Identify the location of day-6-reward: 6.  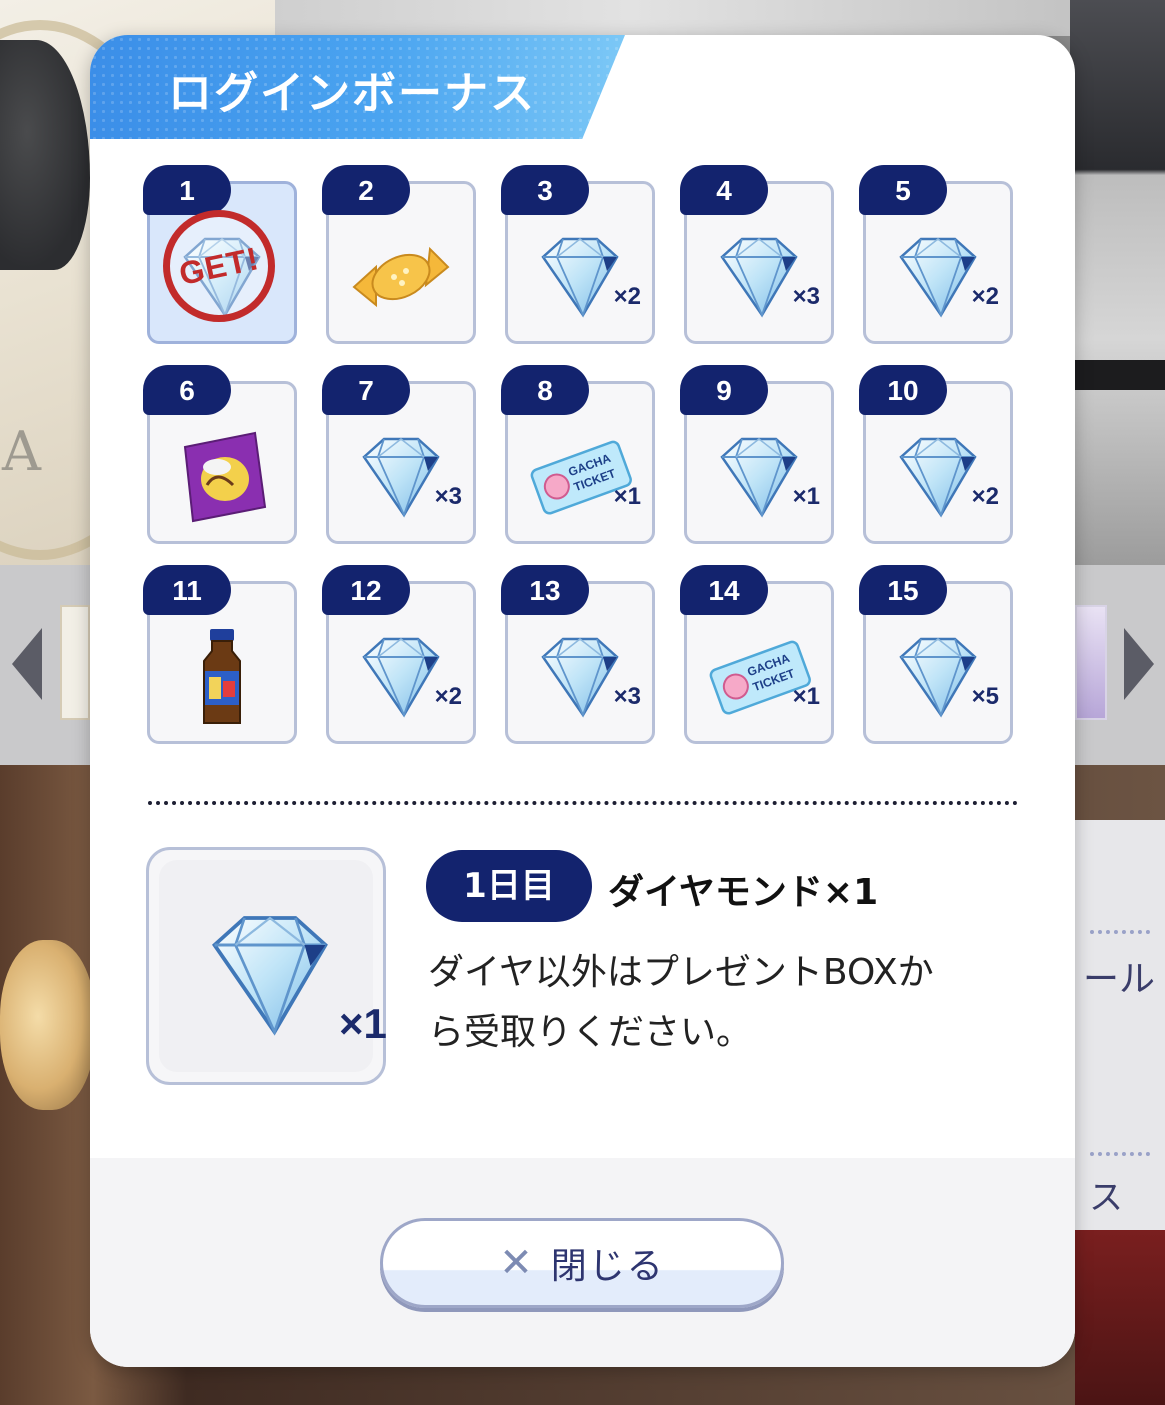
(220, 454).